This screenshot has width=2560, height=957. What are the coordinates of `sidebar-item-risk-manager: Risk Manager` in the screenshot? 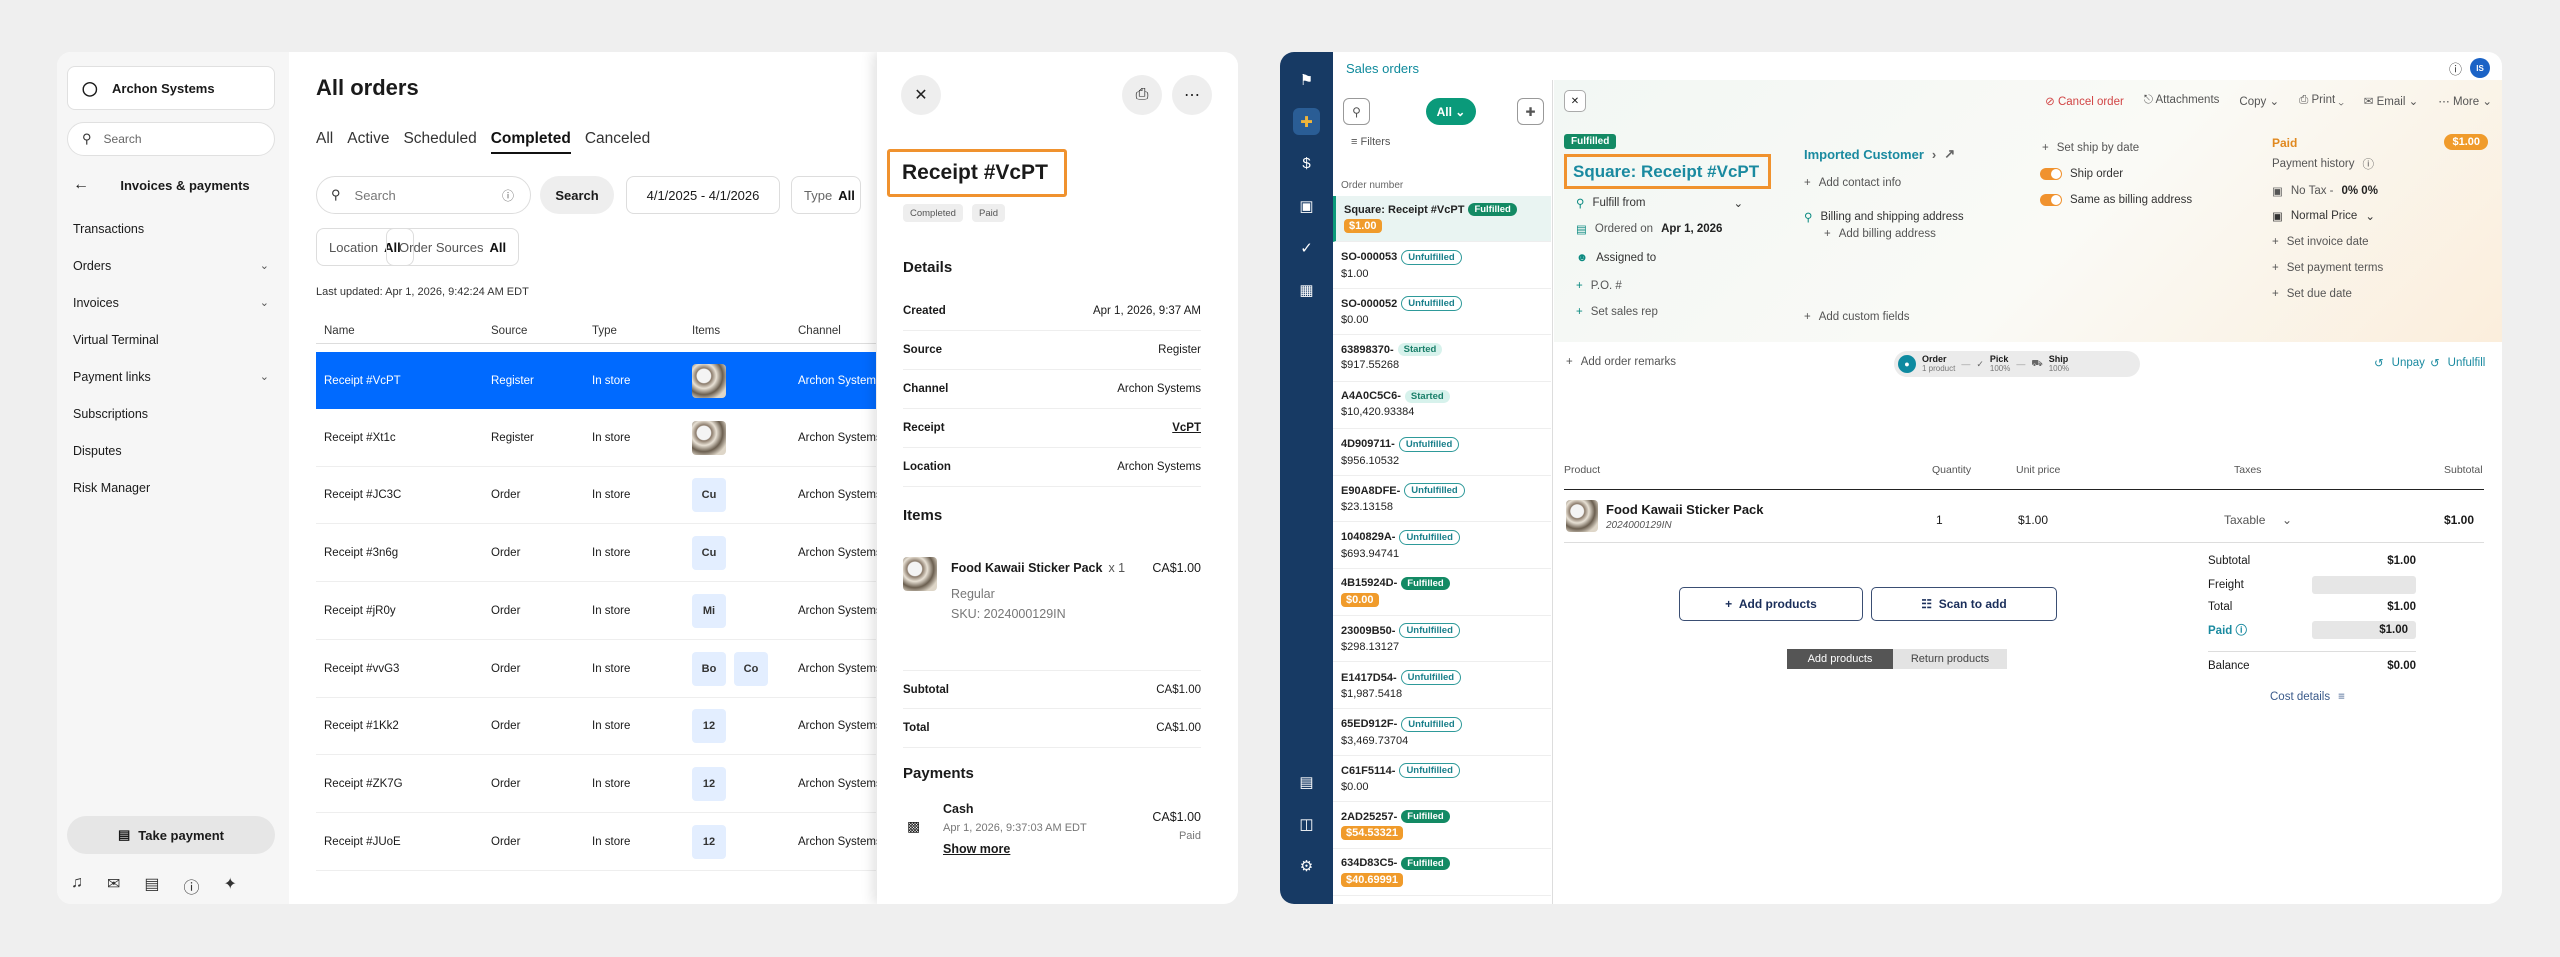 It's located at (171, 488).